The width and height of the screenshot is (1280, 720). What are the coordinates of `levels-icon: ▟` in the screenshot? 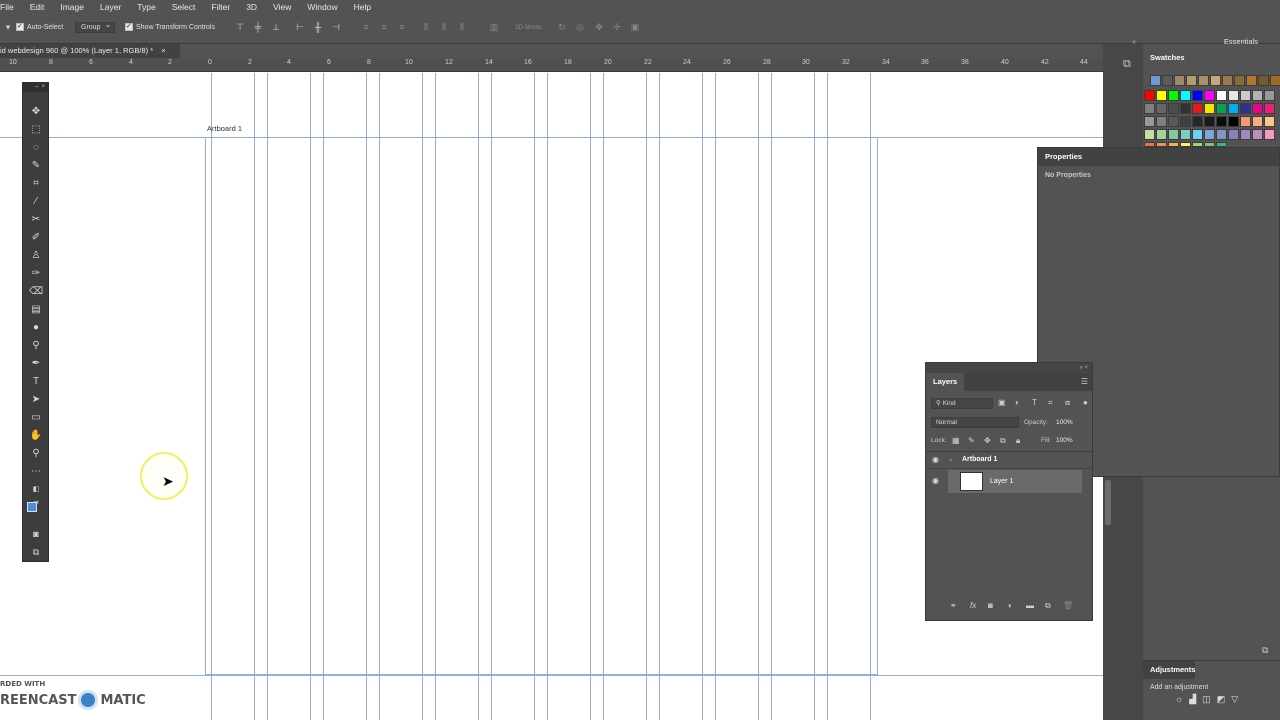 It's located at (1195, 699).